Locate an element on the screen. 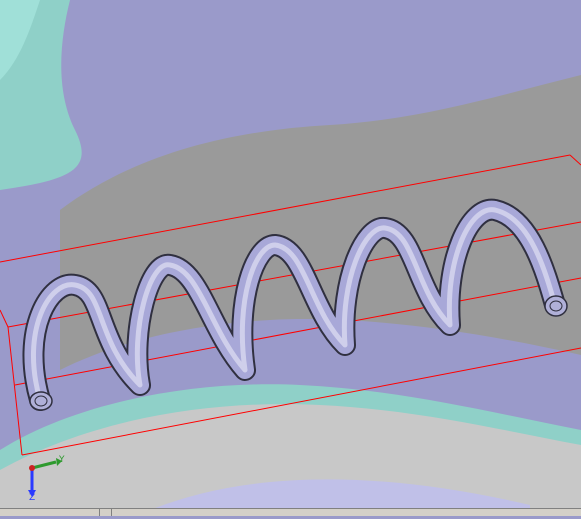 This screenshot has width=581, height=519. triad-y-label: Y is located at coordinates (61, 460).